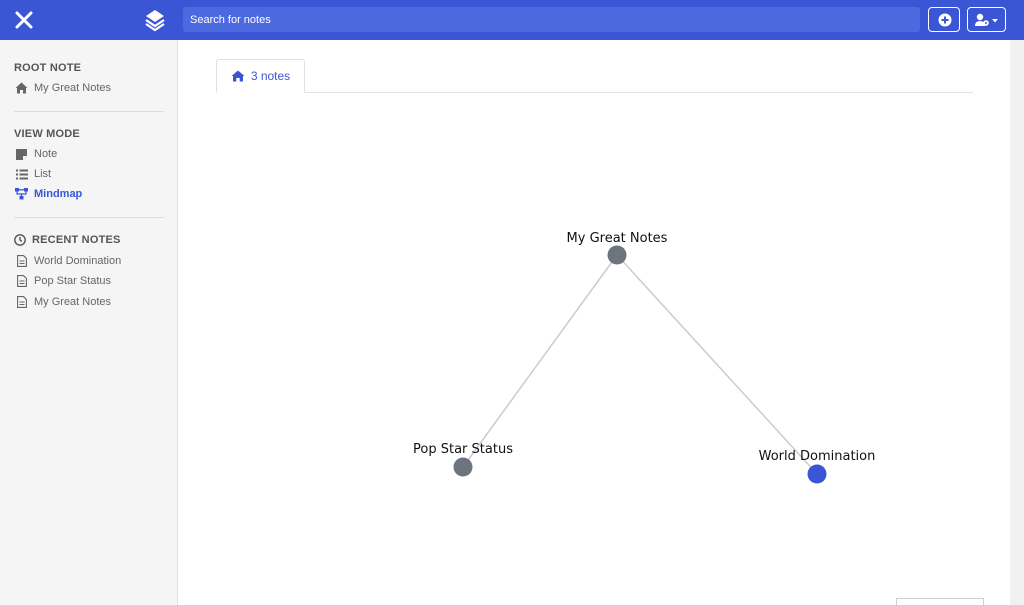 The width and height of the screenshot is (1024, 605). What do you see at coordinates (463, 467) in the screenshot?
I see `mindmap-node-pop-star` at bounding box center [463, 467].